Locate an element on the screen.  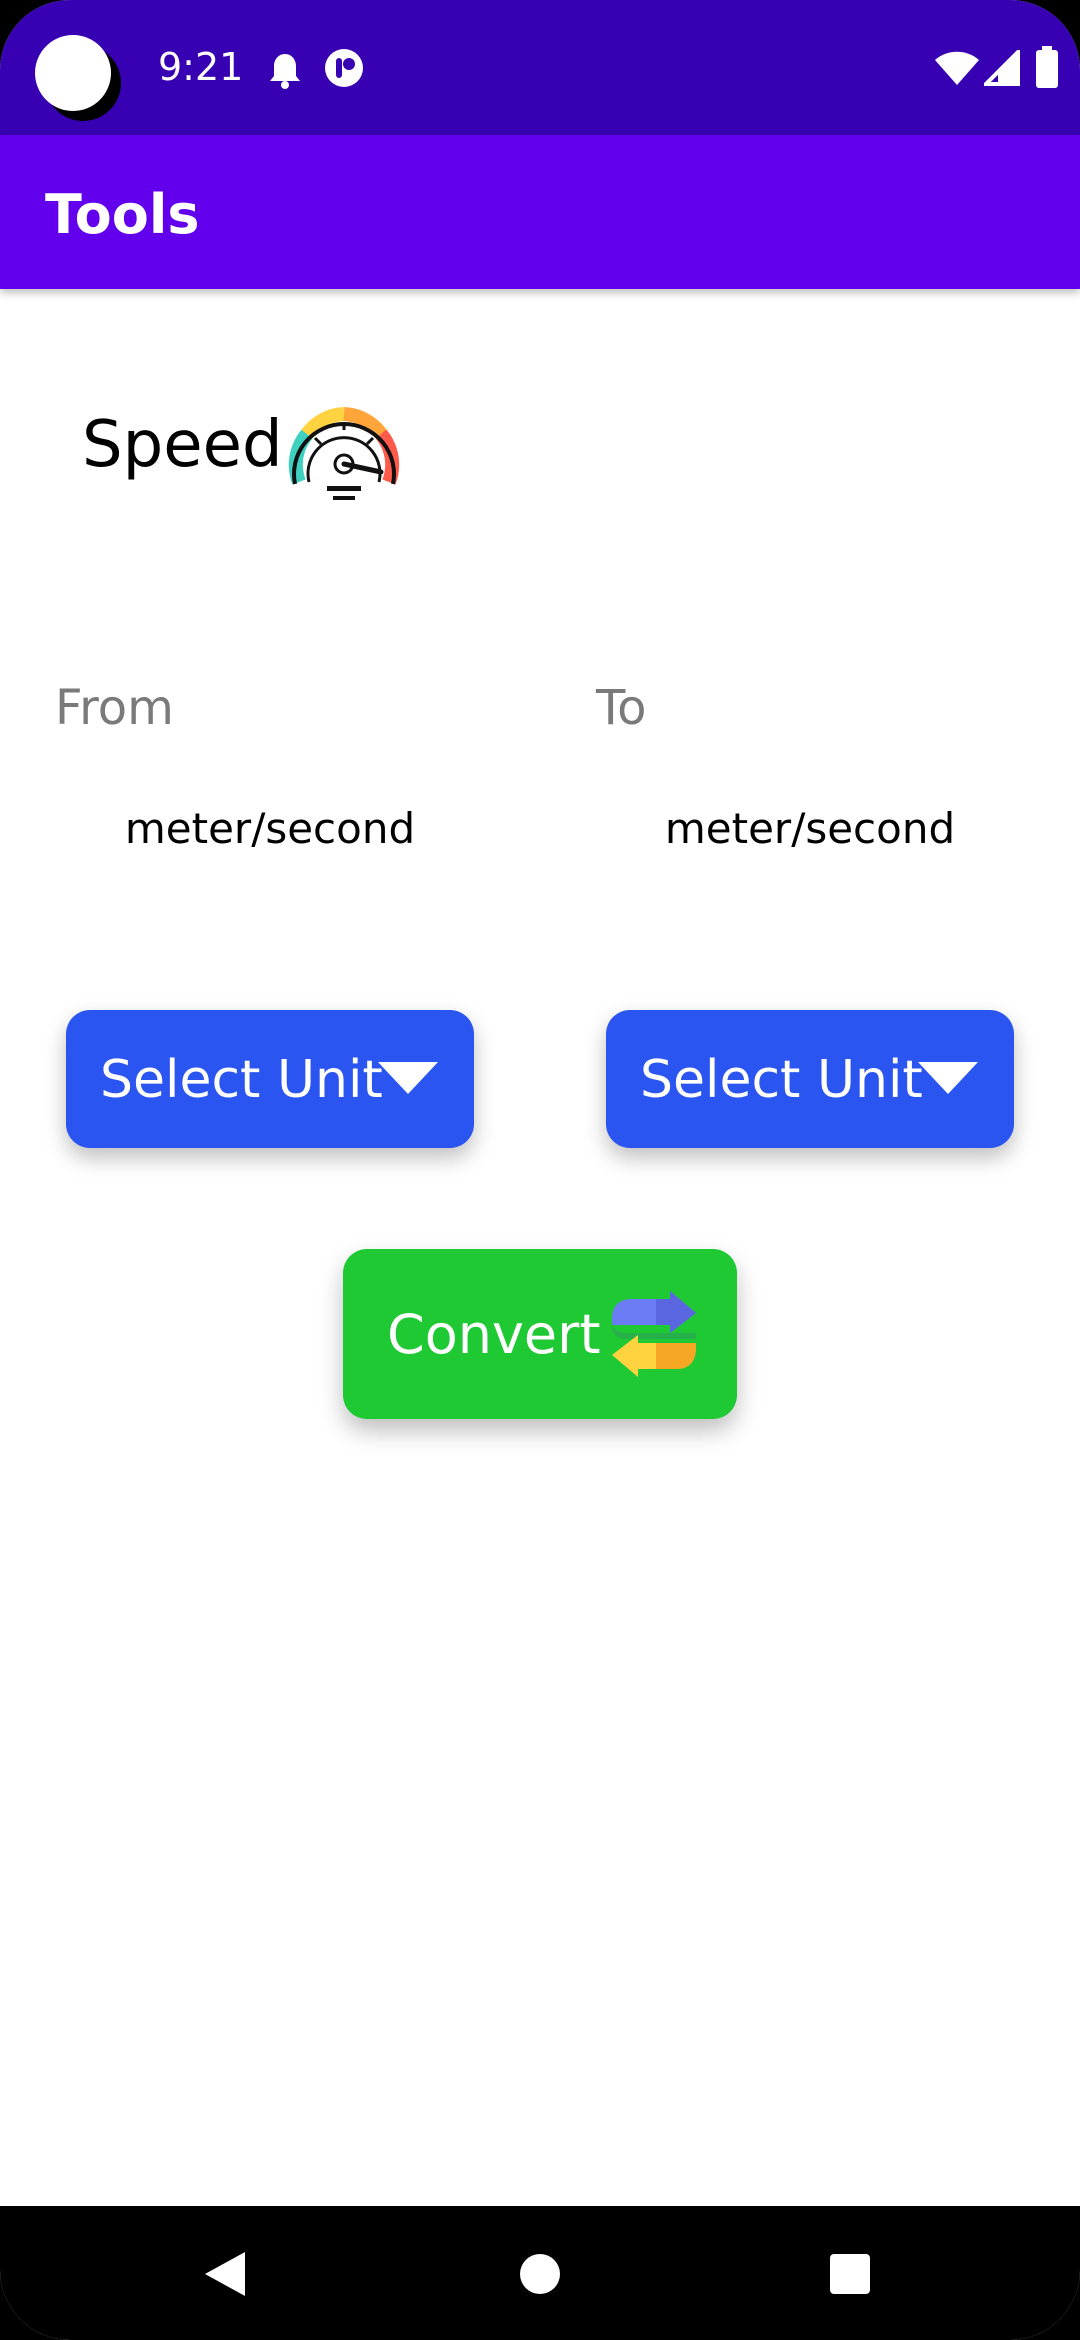
from-label: From is located at coordinates (114, 708).